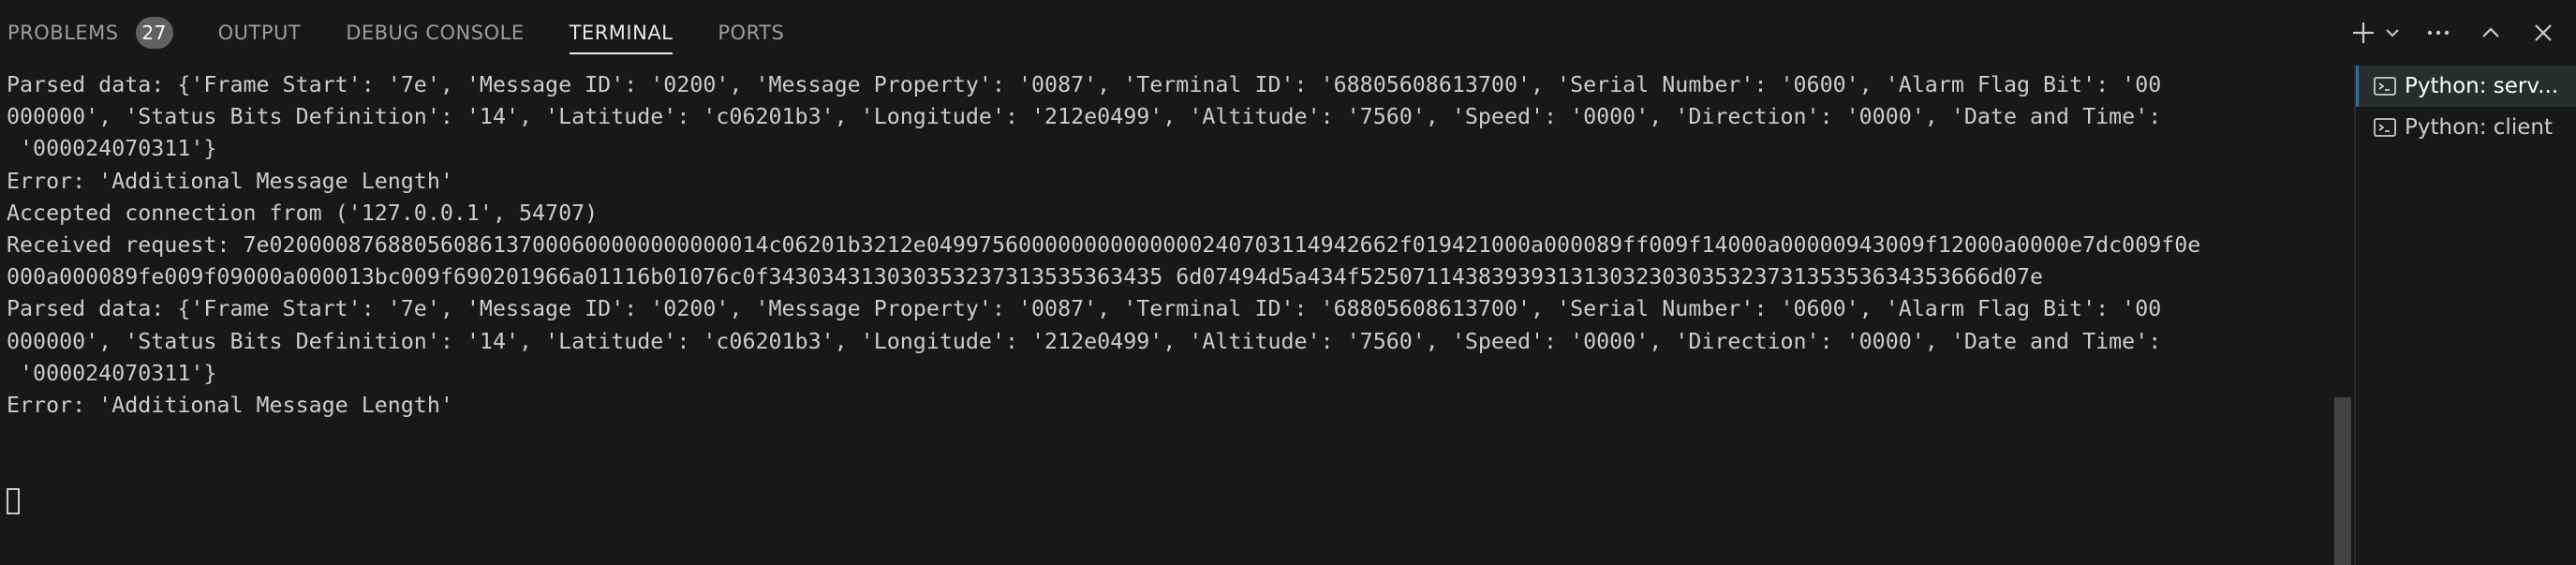 The width and height of the screenshot is (2576, 565). I want to click on tab-problems: PROBLEMS 27, so click(91, 33).